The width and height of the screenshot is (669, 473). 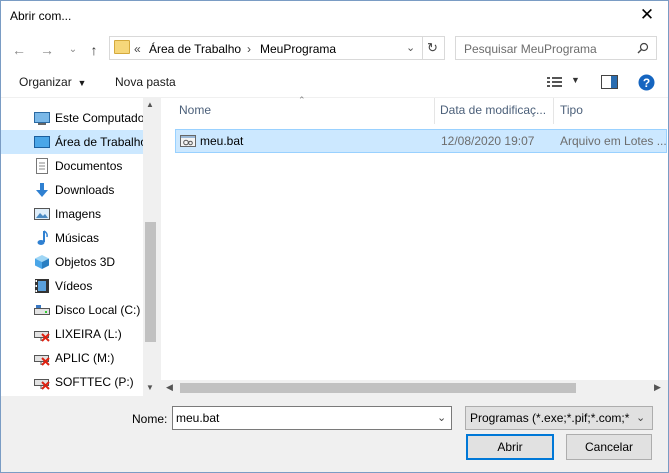 I want to click on sidebar-item-downloads: Downloads, so click(x=90, y=190).